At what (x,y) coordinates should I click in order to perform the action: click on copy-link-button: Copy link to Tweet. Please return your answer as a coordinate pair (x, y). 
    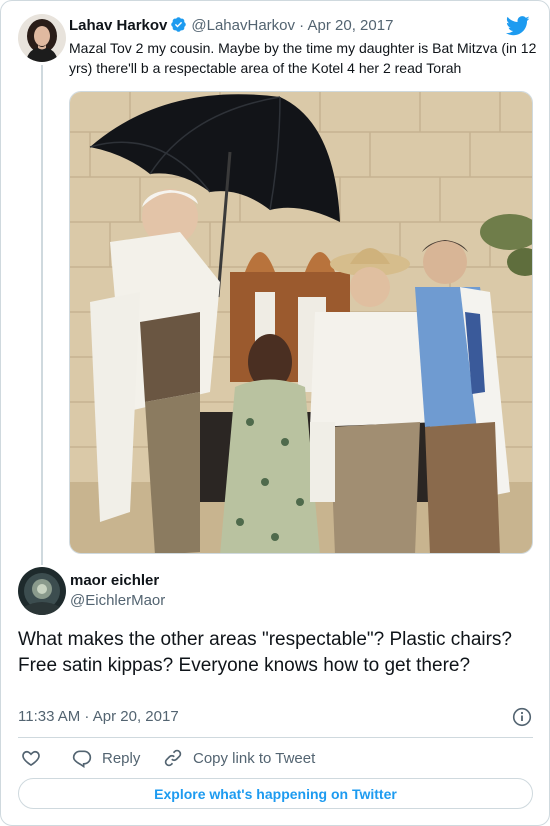
    Looking at the image, I should click on (239, 758).